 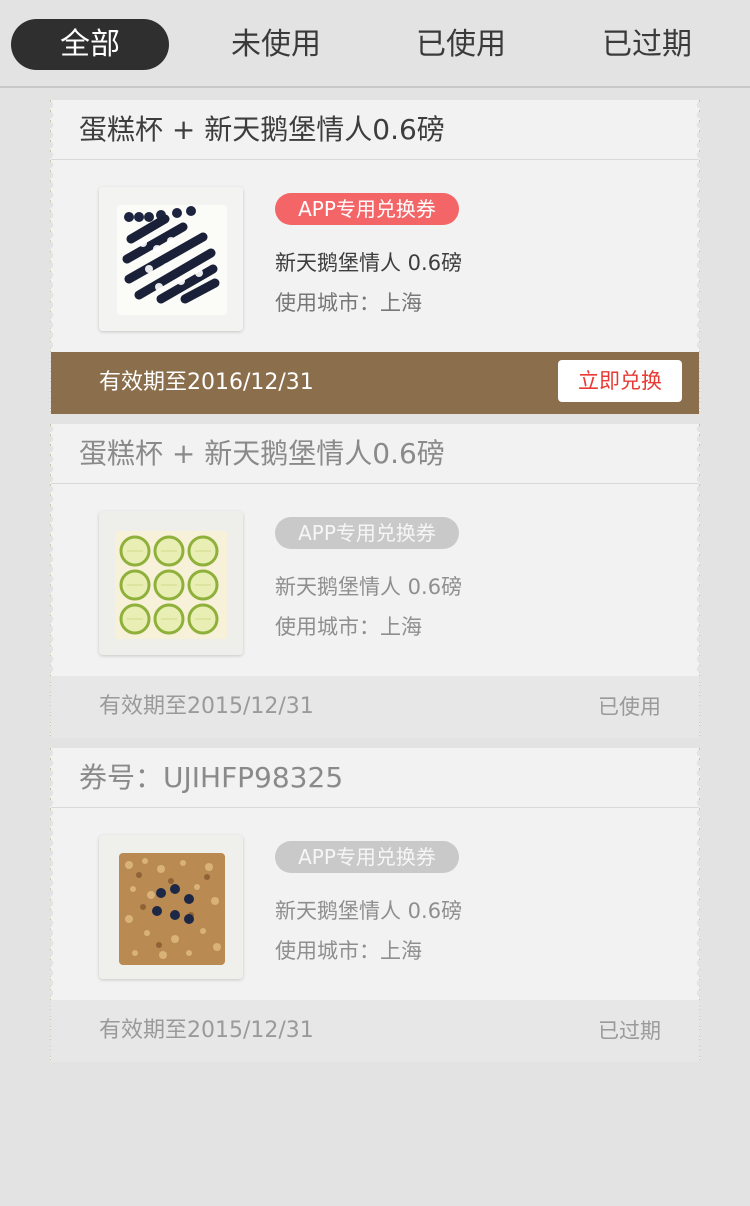 I want to click on coupon-footer: 有效期至2015/12/31 已使用, so click(x=375, y=707).